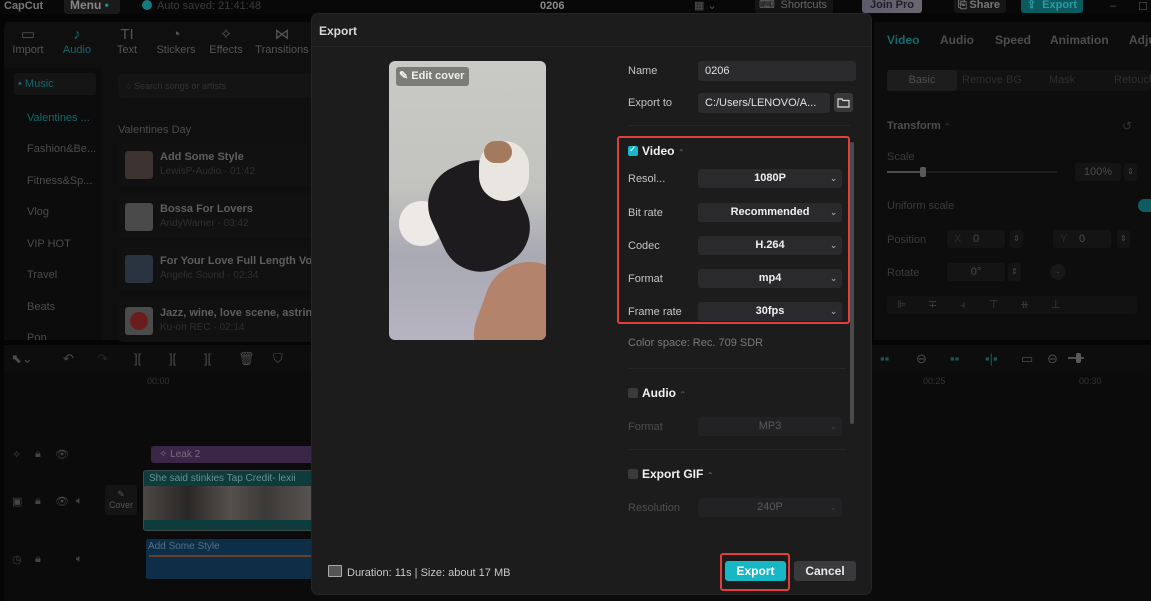 The image size is (1151, 601). I want to click on split-right-icon: ][, so click(207, 358).